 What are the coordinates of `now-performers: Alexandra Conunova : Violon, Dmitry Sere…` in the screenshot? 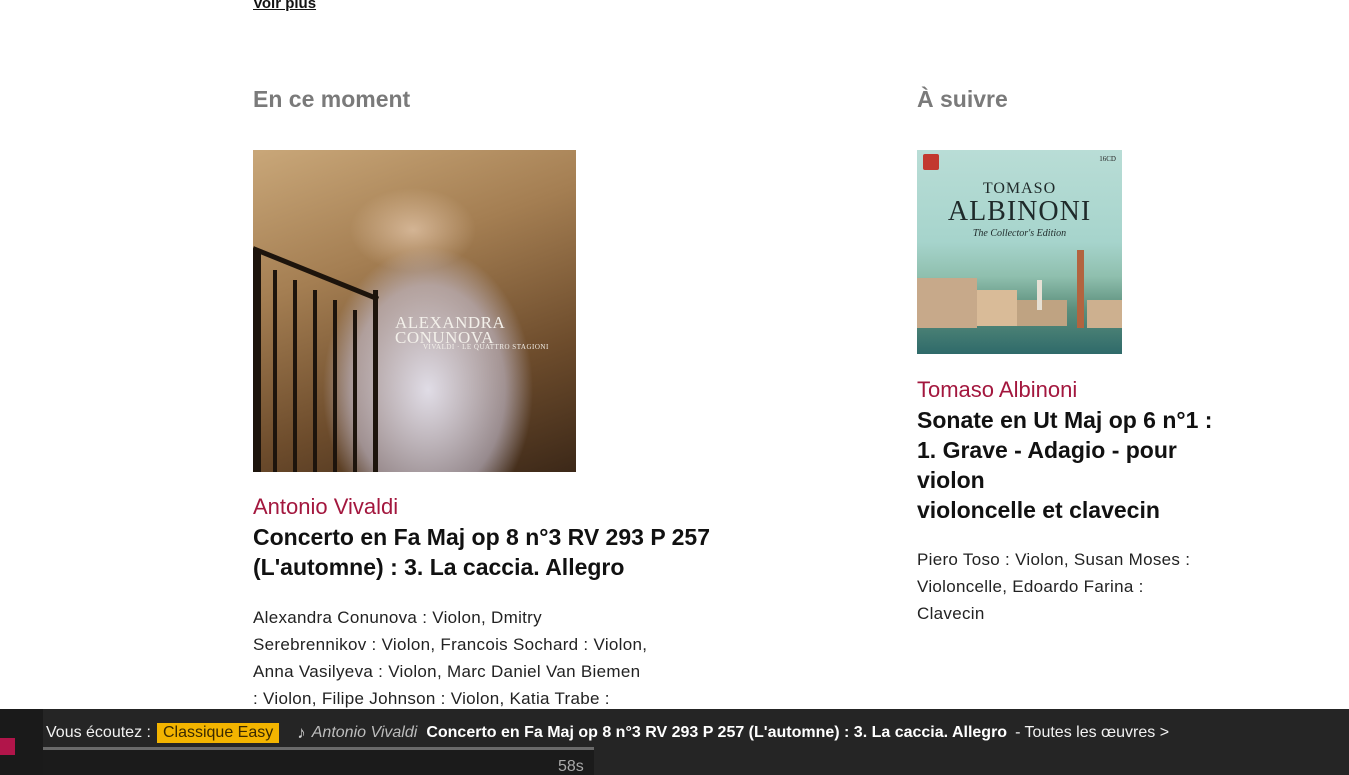 It's located at (450, 658).